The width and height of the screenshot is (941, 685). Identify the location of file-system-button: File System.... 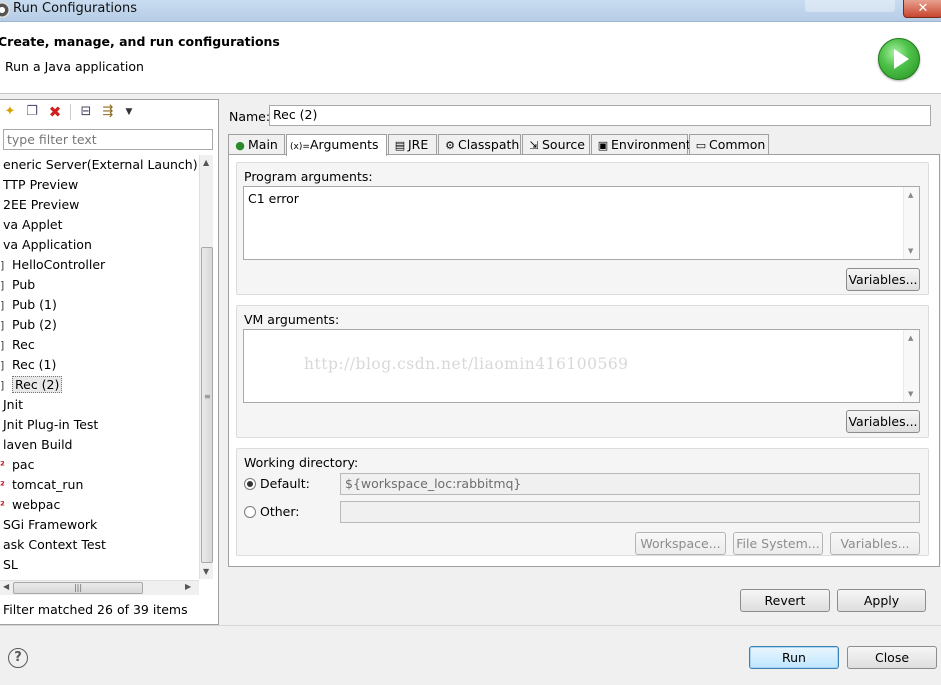
(778, 543).